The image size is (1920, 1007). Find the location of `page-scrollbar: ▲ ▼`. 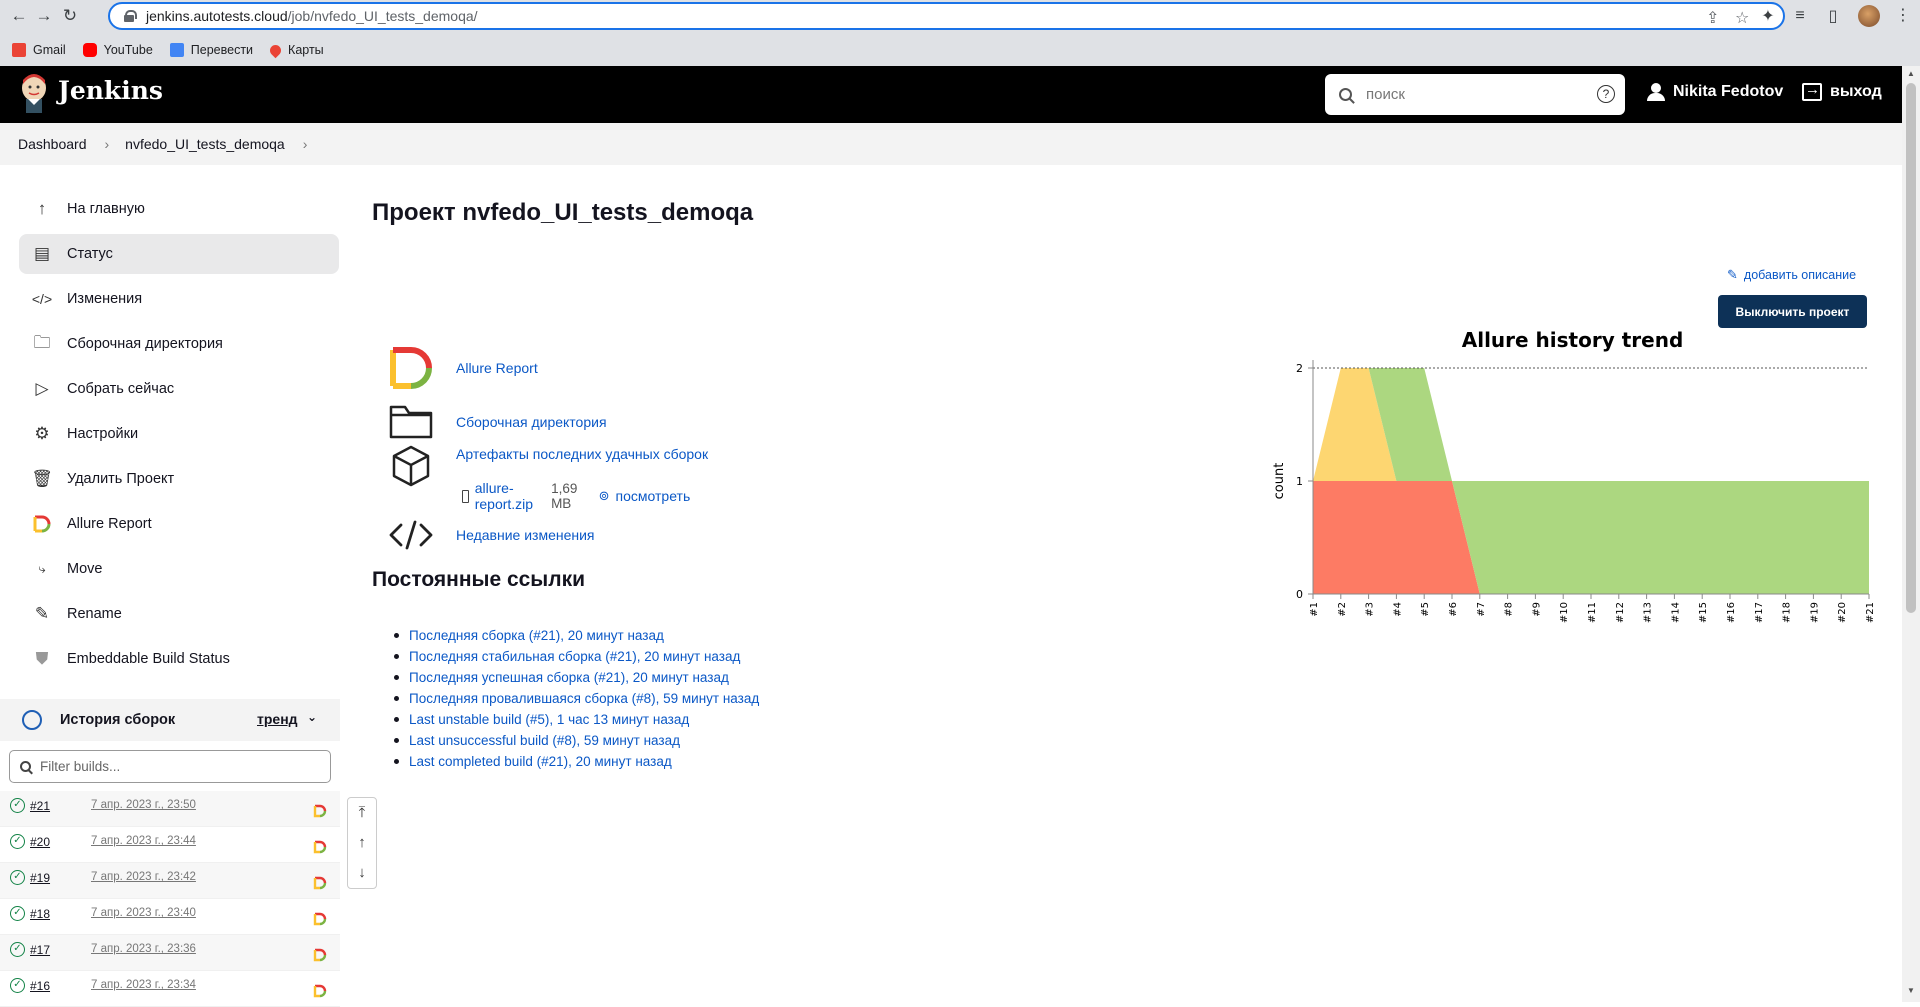

page-scrollbar: ▲ ▼ is located at coordinates (1911, 534).